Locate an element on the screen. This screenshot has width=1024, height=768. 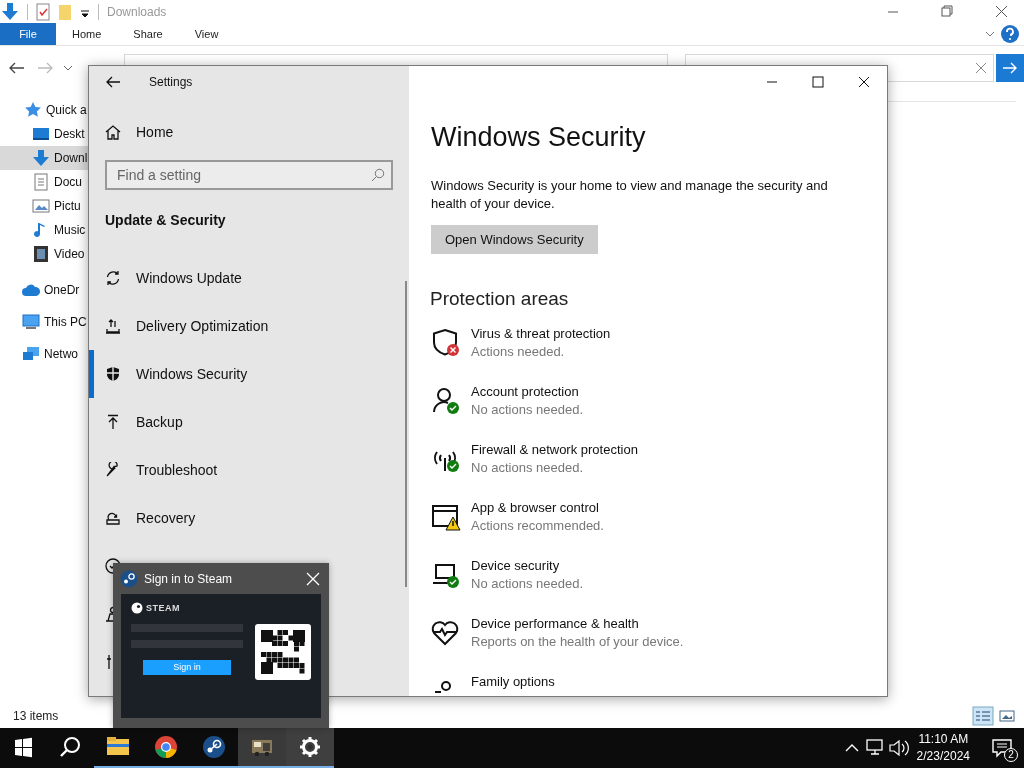
window-title: Downloads is located at coordinates (137, 11).